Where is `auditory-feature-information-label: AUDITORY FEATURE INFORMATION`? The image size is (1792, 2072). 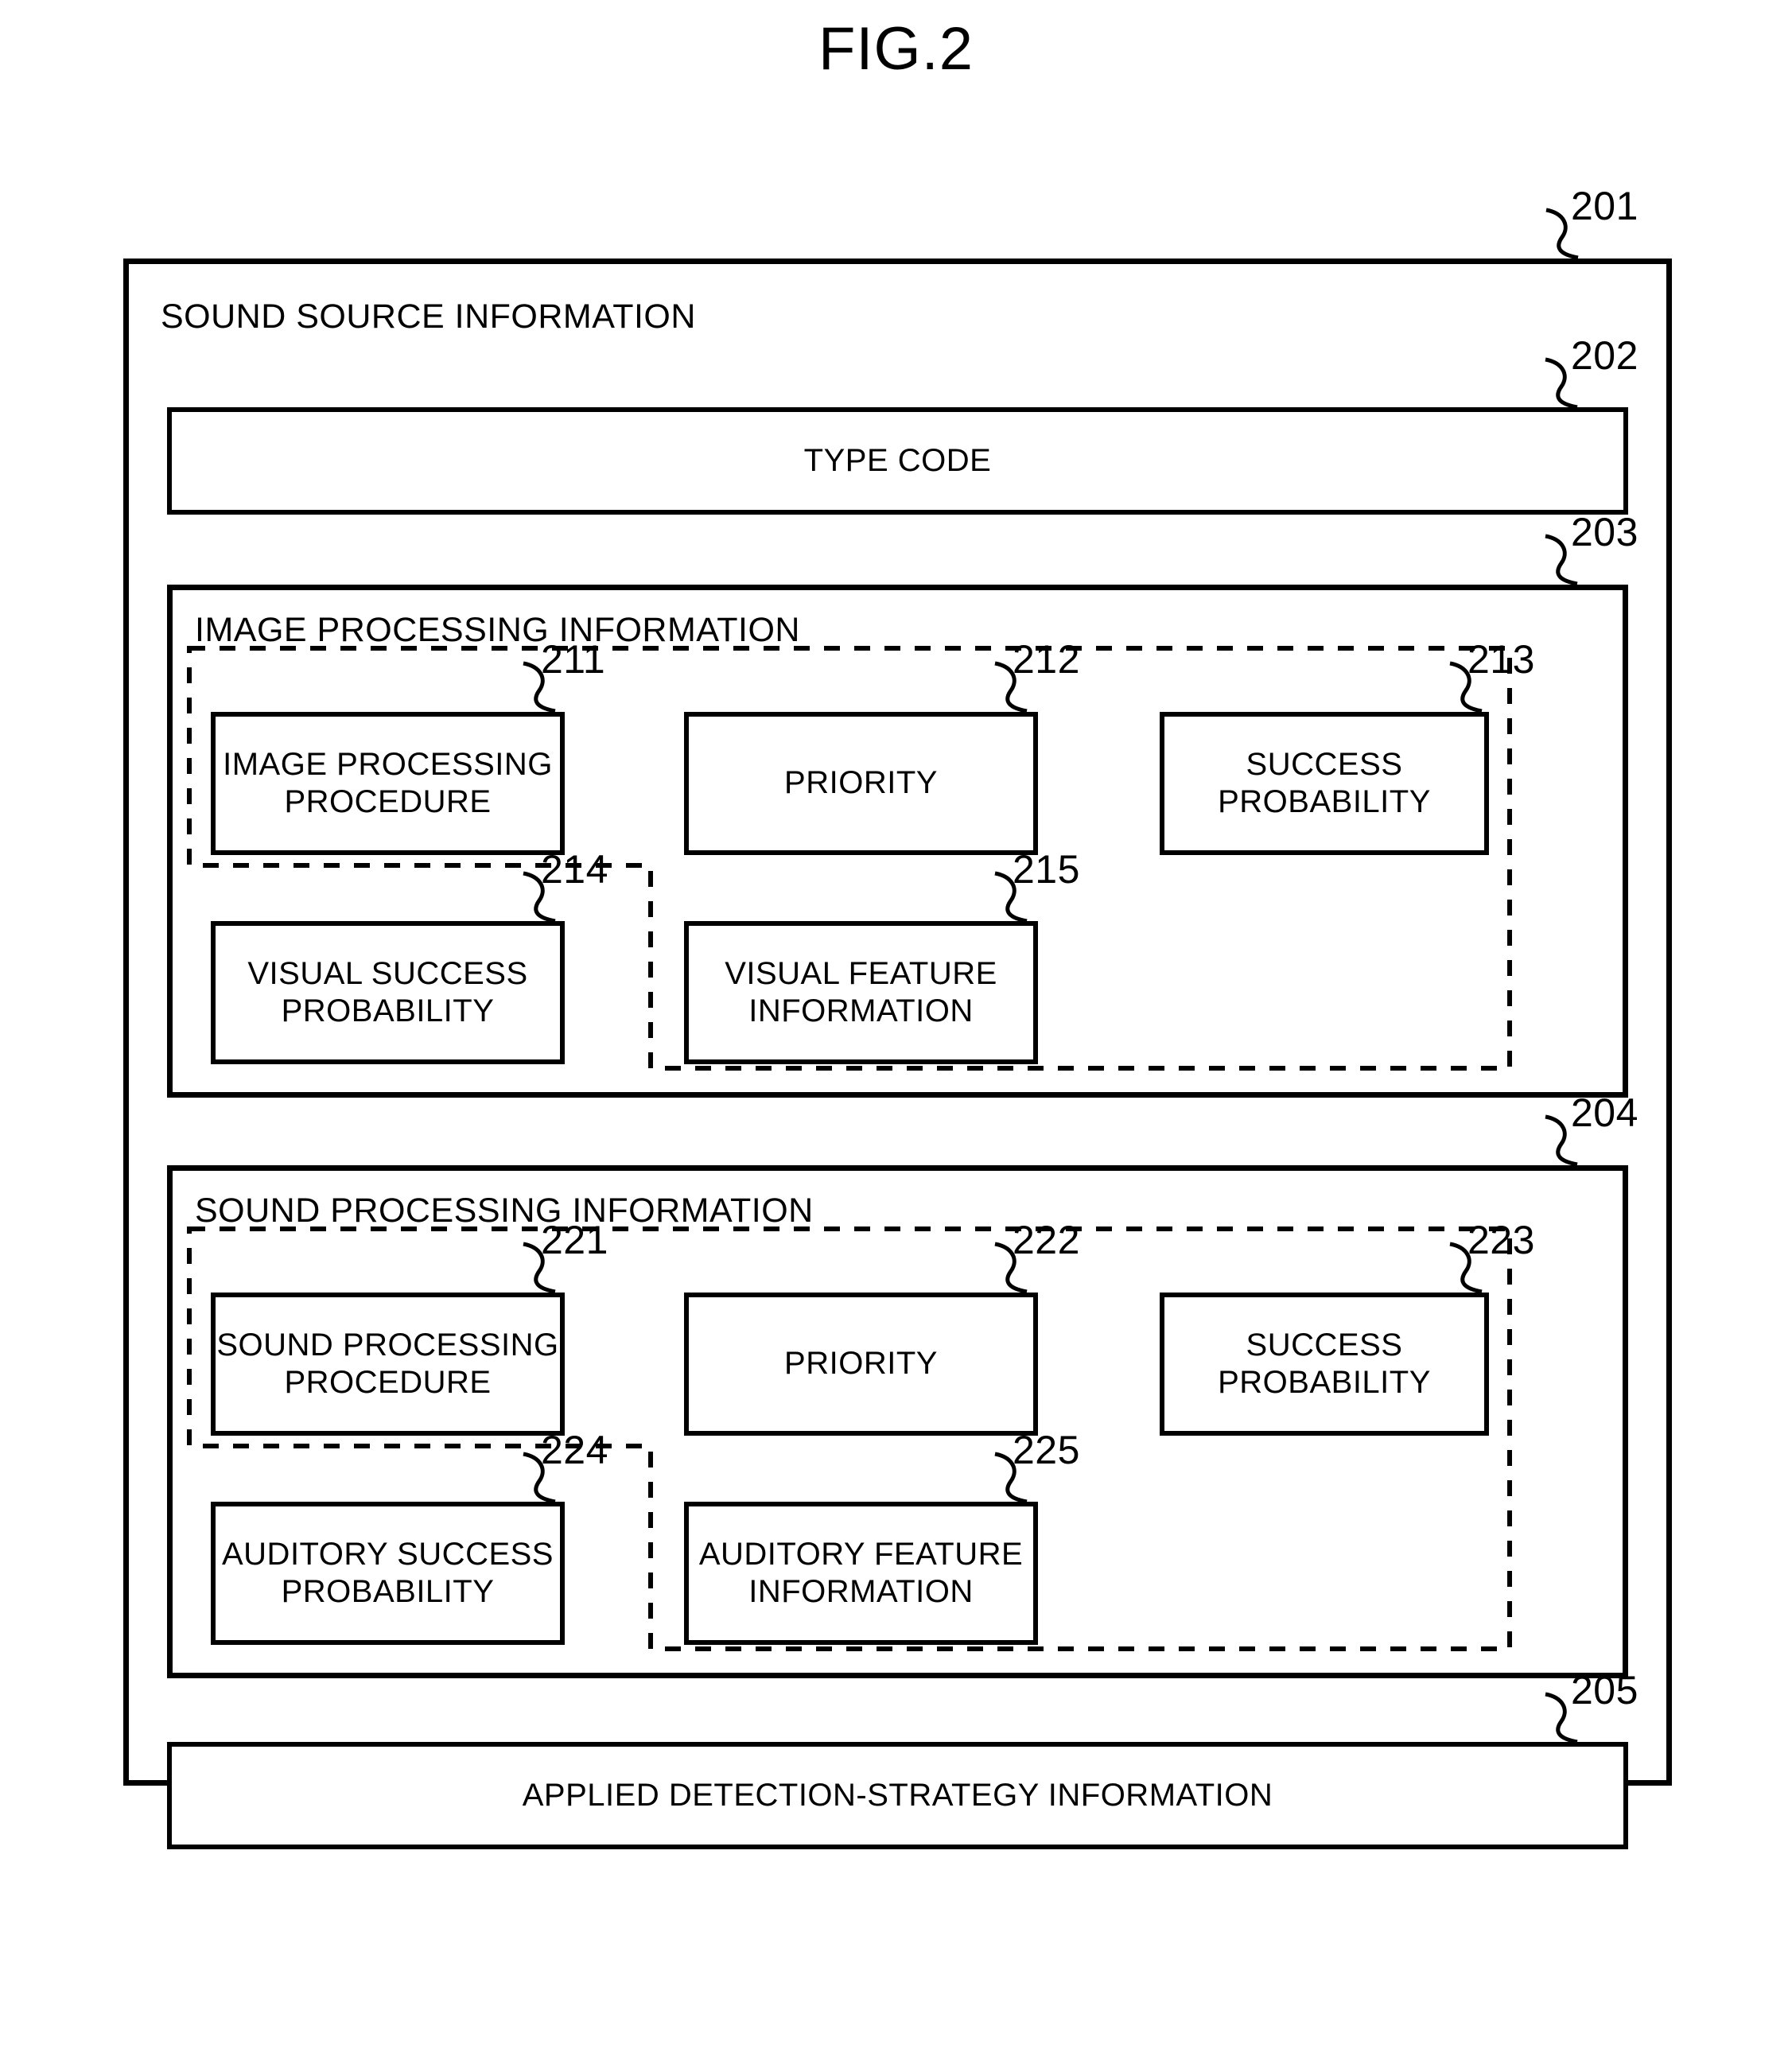
auditory-feature-information-label: AUDITORY FEATURE INFORMATION is located at coordinates (861, 1572).